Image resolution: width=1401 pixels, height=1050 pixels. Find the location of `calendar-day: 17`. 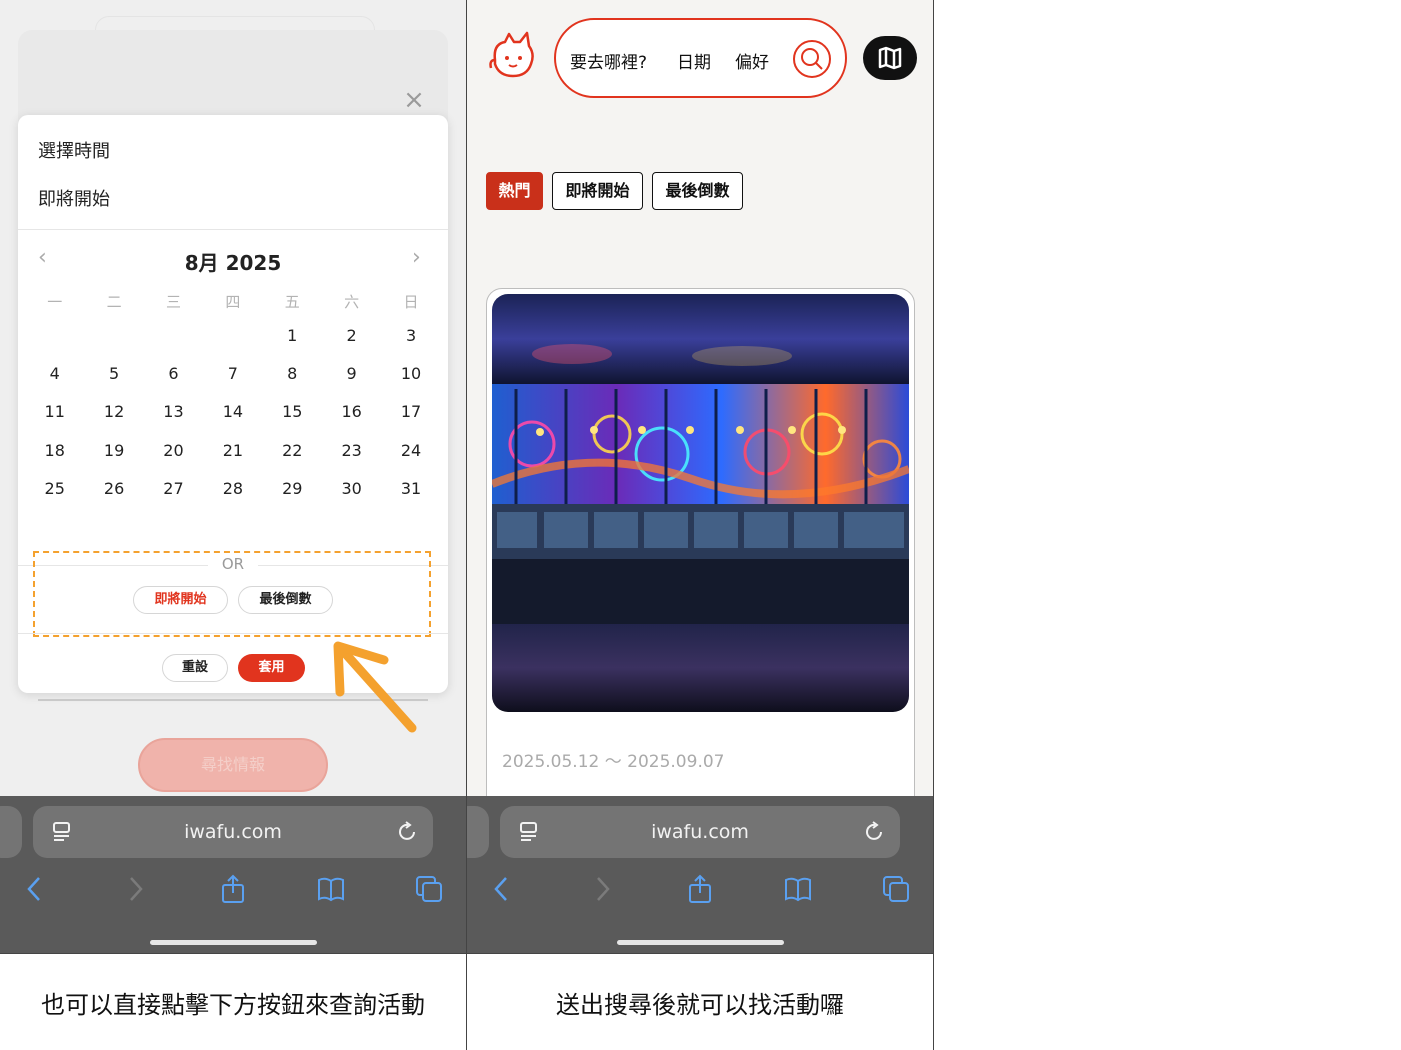

calendar-day: 17 is located at coordinates (410, 412).